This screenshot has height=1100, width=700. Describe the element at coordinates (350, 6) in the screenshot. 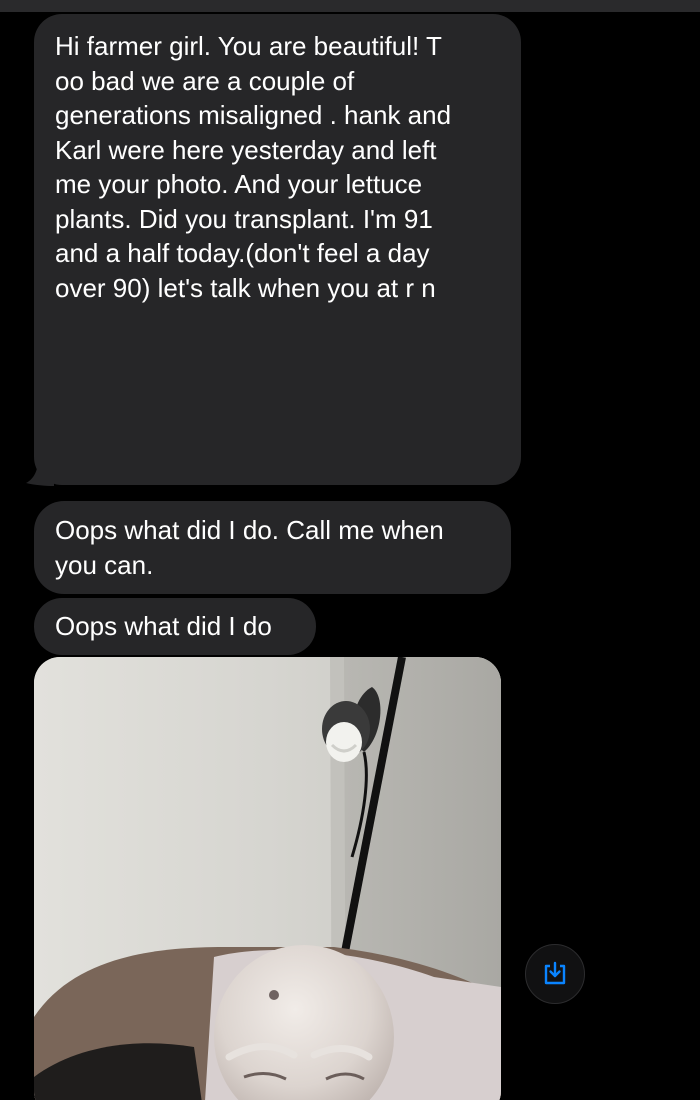

I see `top-edge` at that location.